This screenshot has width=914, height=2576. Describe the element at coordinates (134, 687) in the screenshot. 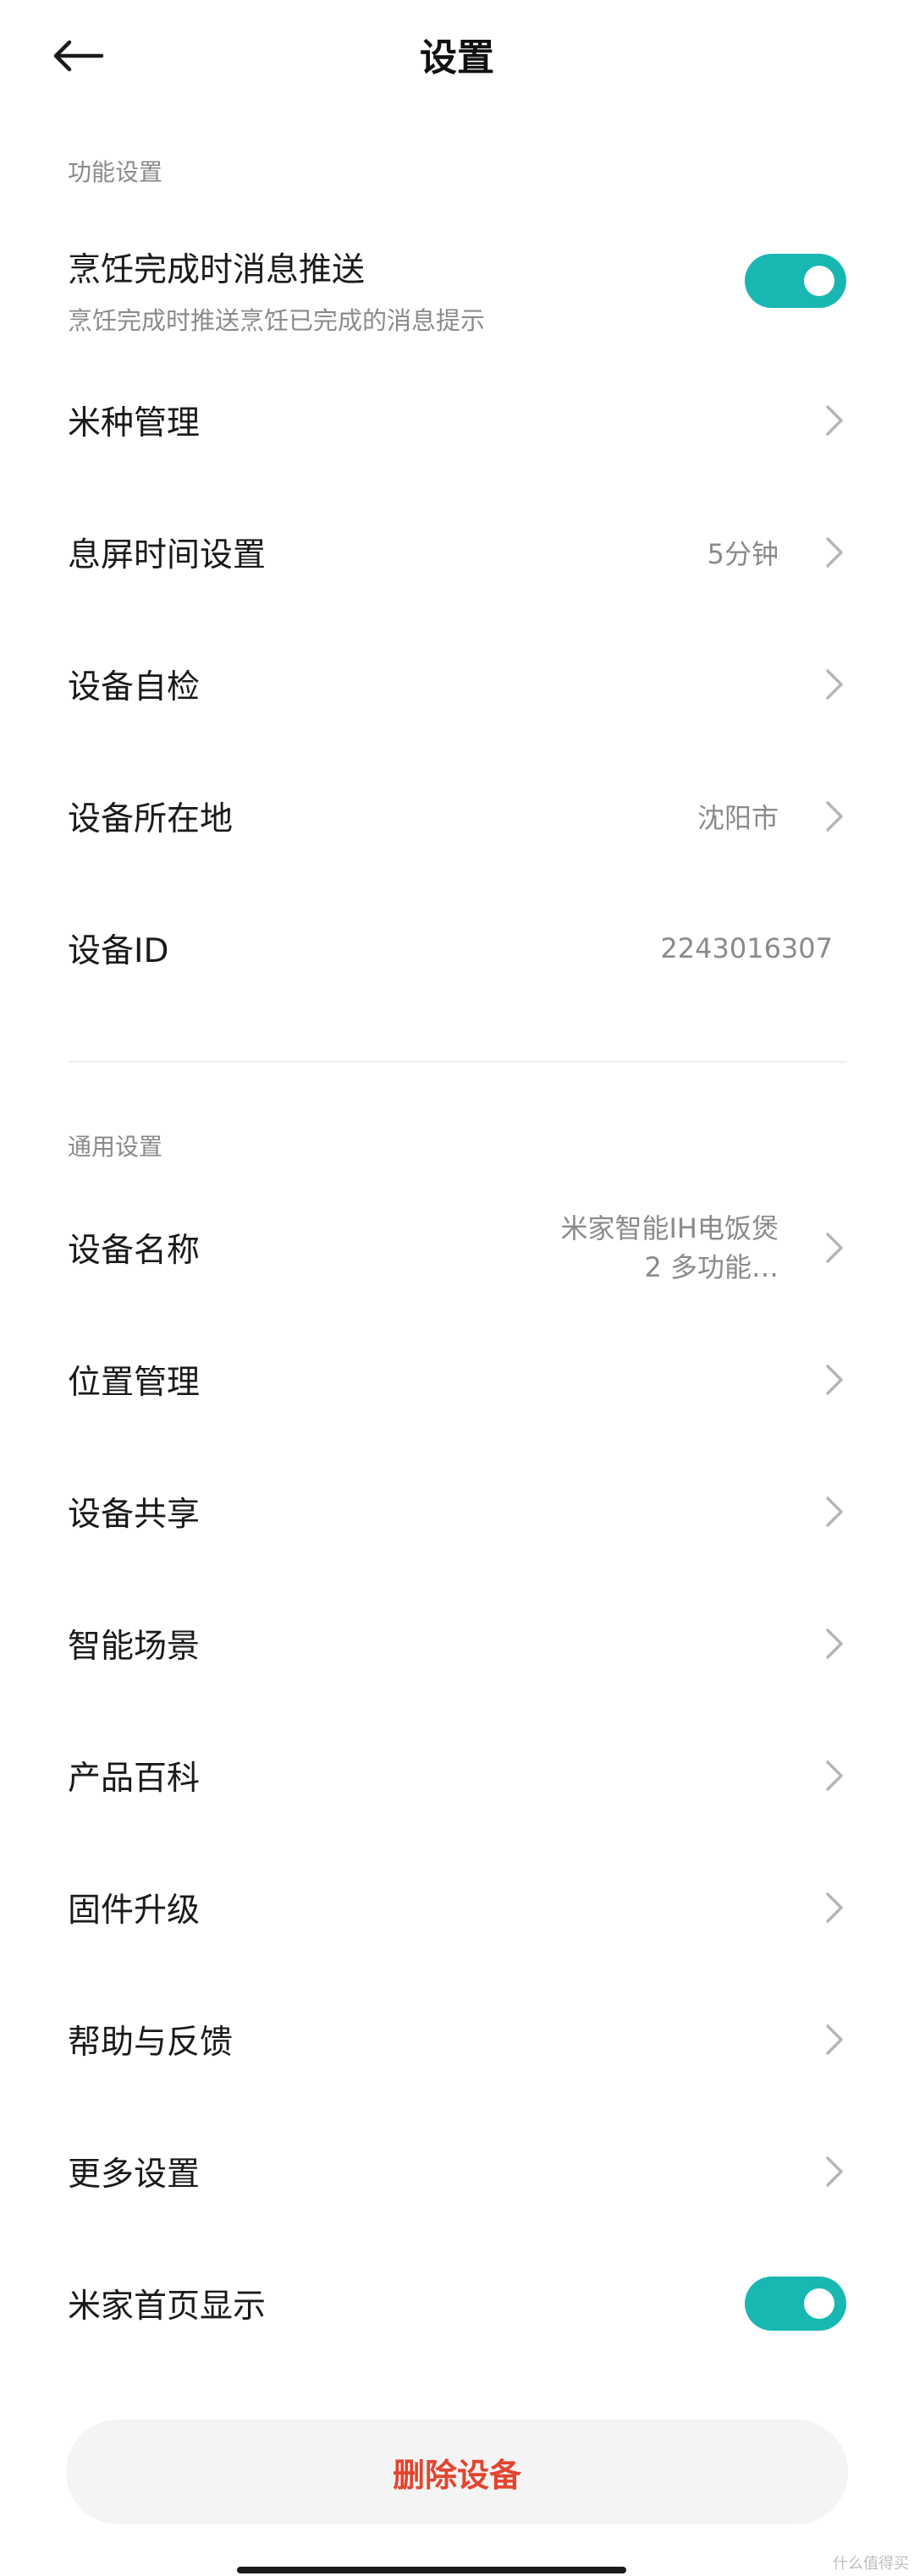

I see `self-check-label: 设备自检` at that location.